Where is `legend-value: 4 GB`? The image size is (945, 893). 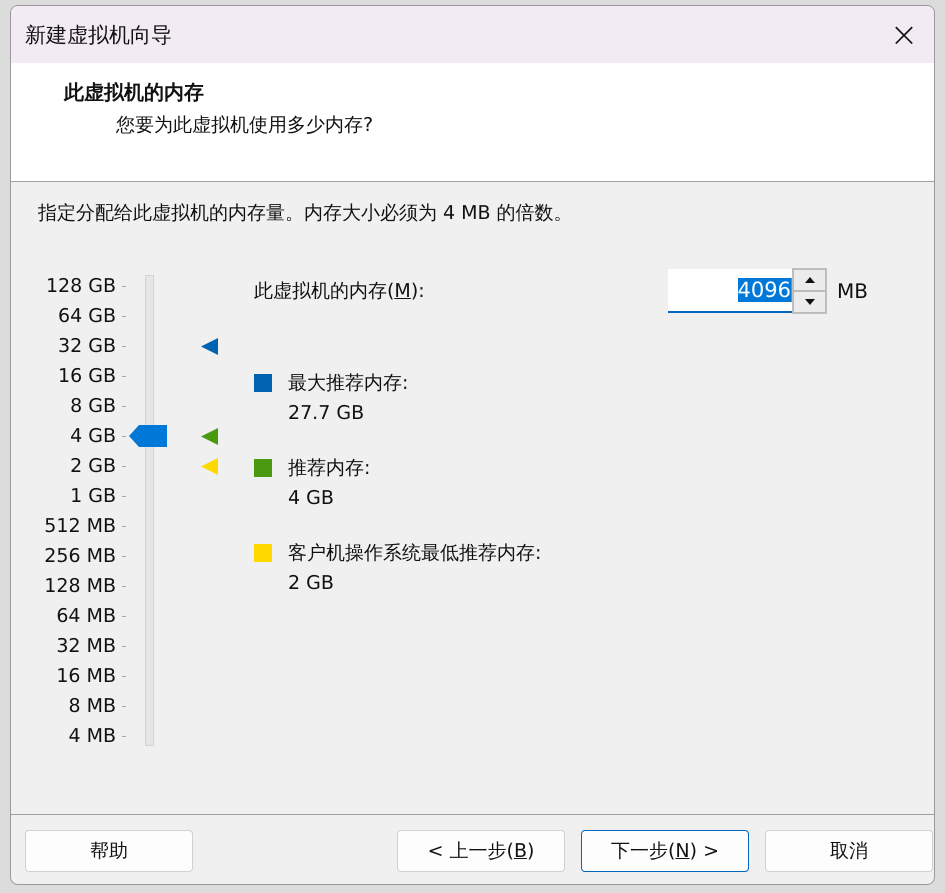
legend-value: 4 GB is located at coordinates (311, 498).